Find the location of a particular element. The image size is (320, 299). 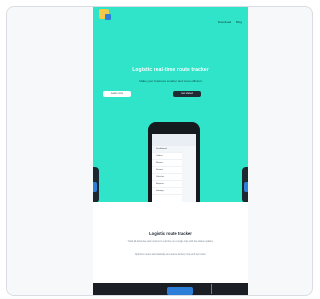

menu-item: Drivers is located at coordinates (167, 170).